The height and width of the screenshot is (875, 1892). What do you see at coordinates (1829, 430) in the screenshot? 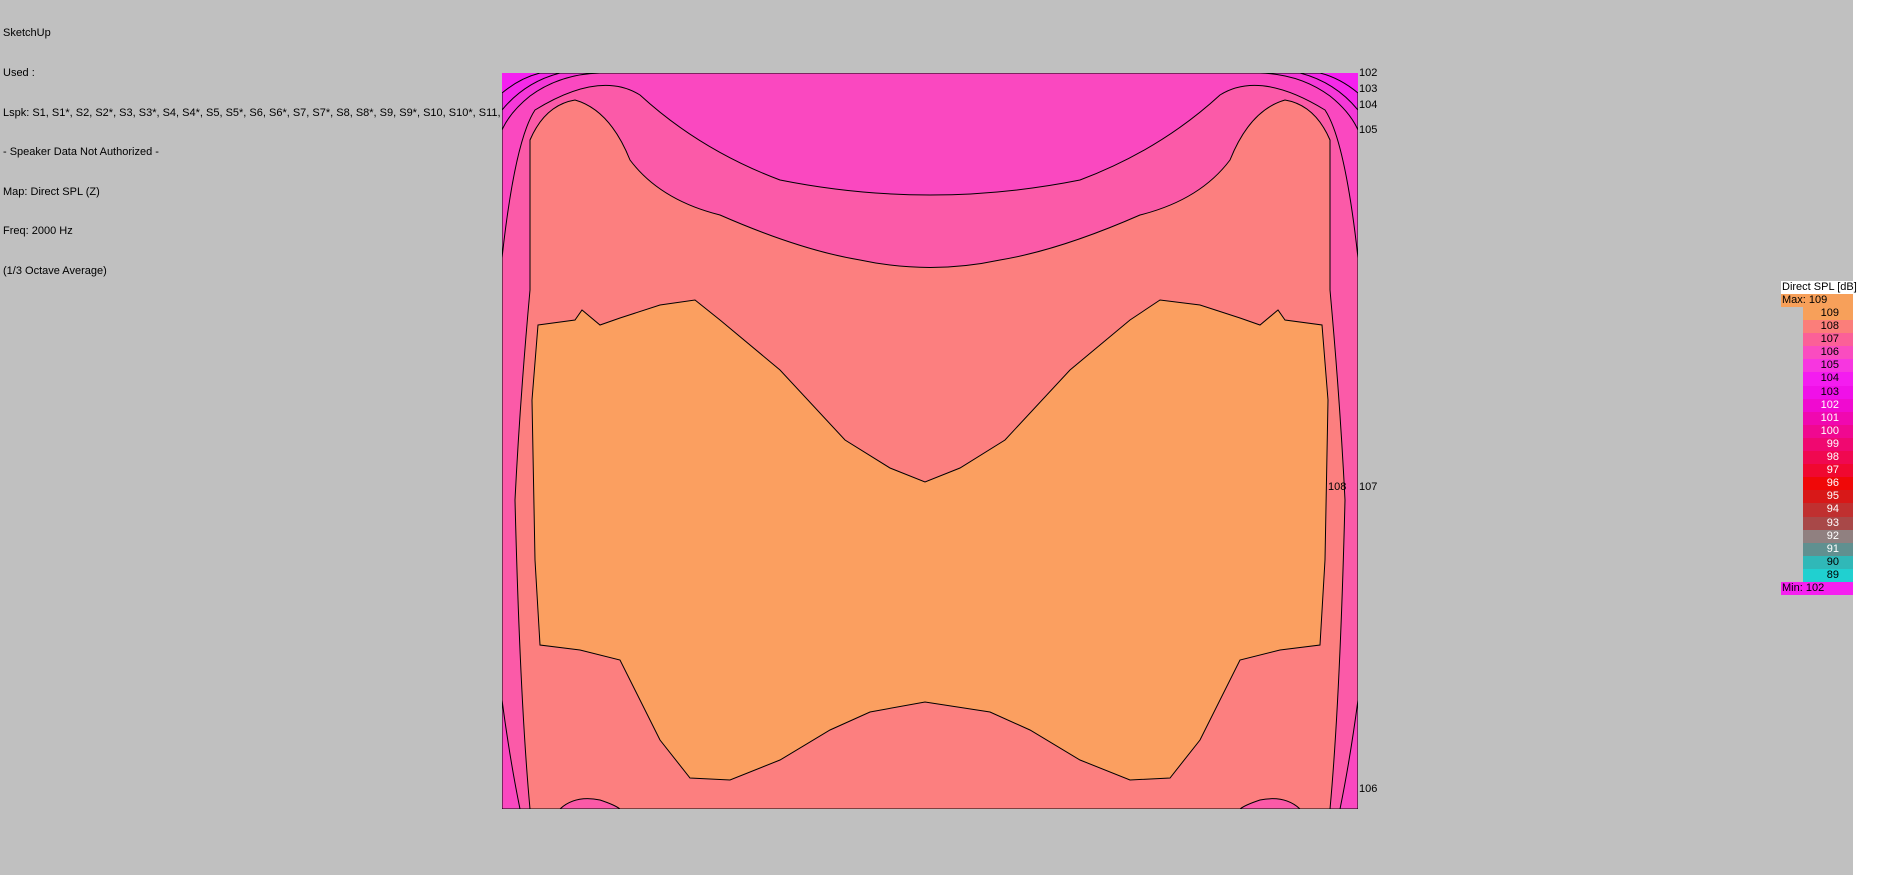
I see `legend-entry-label: 100` at bounding box center [1829, 430].